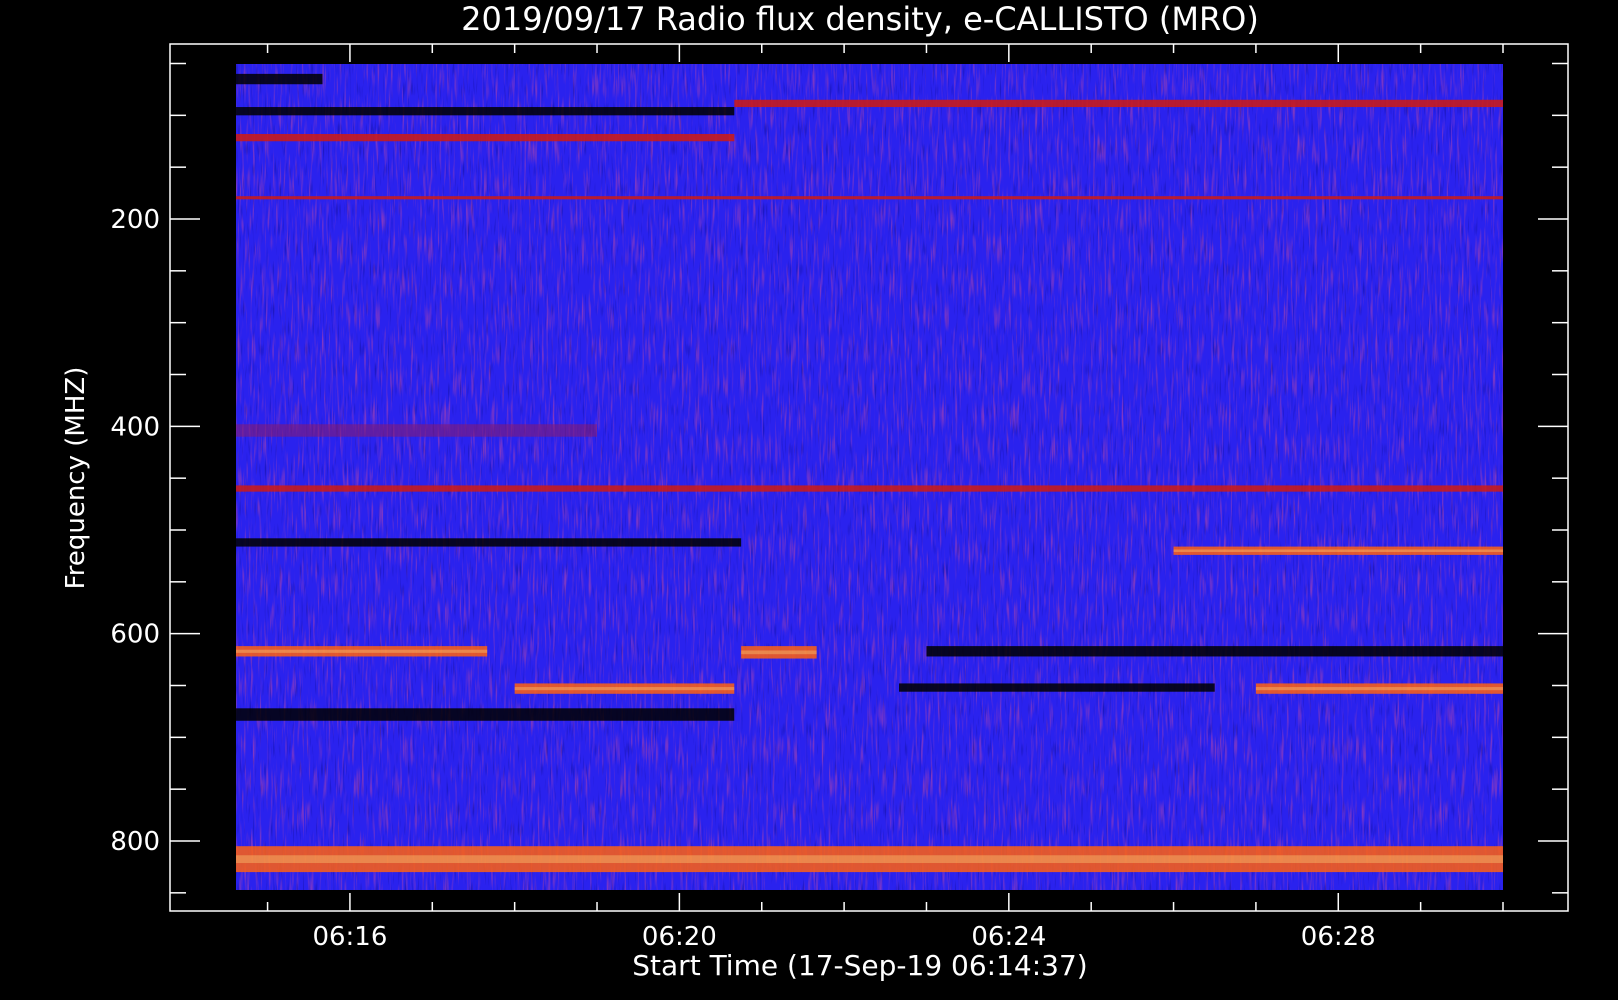 This screenshot has height=1000, width=1618. I want to click on y-tick-label: 400, so click(135, 427).